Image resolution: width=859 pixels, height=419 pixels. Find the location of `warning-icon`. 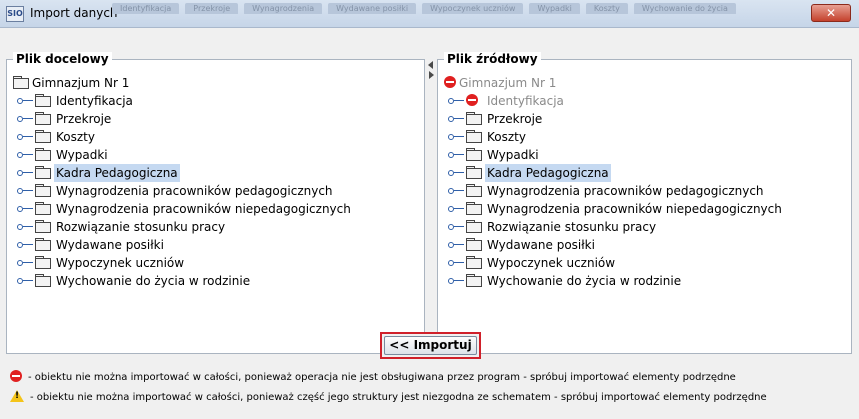

warning-icon is located at coordinates (17, 395).